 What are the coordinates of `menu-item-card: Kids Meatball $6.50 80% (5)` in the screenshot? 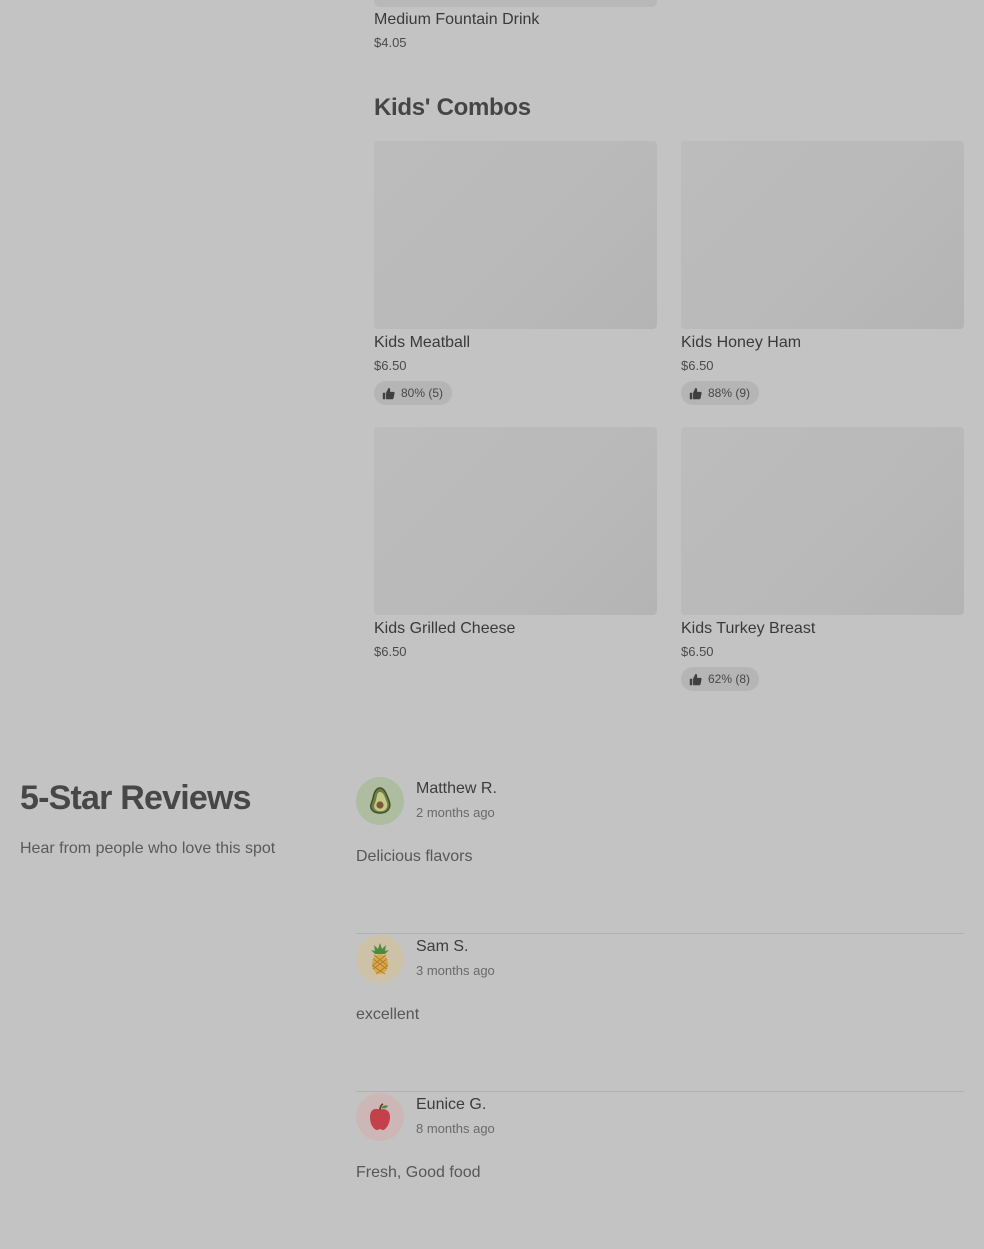 It's located at (515, 284).